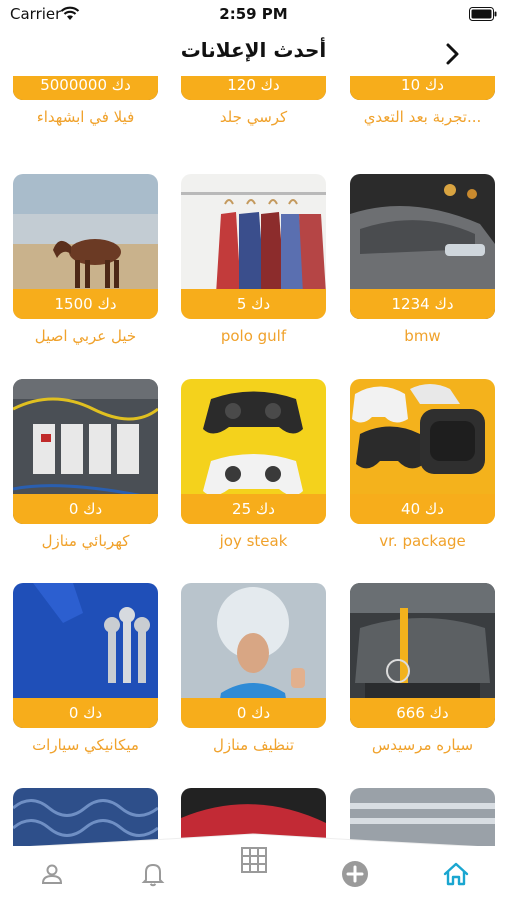 The image size is (507, 900). Describe the element at coordinates (85, 304) in the screenshot. I see `price-badge: 1500 دك` at that location.